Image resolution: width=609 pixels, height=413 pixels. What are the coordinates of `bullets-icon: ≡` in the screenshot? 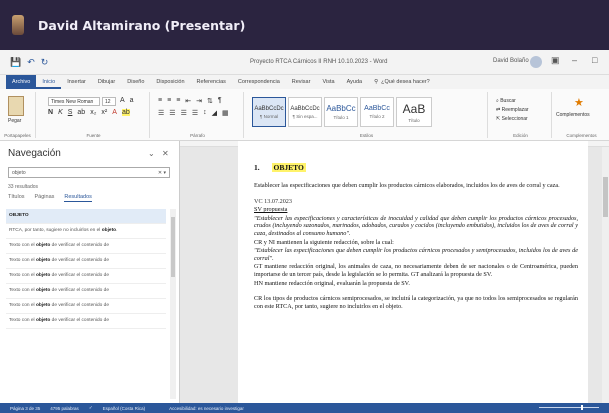 It's located at (160, 101).